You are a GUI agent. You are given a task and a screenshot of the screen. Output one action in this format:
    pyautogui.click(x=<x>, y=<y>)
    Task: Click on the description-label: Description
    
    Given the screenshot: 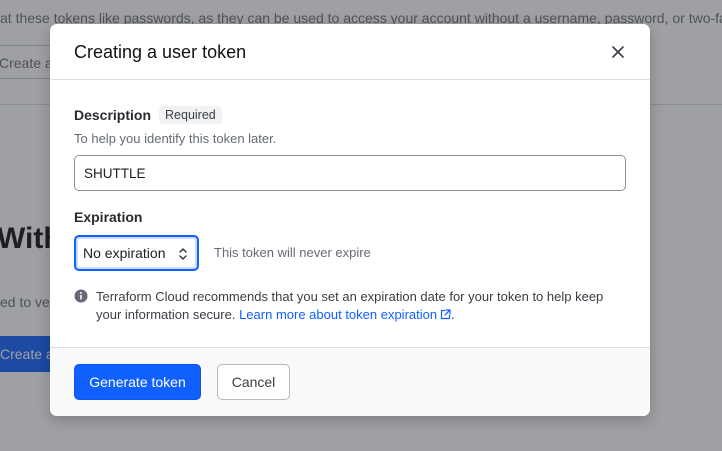 What is the action you would take?
    pyautogui.click(x=113, y=115)
    